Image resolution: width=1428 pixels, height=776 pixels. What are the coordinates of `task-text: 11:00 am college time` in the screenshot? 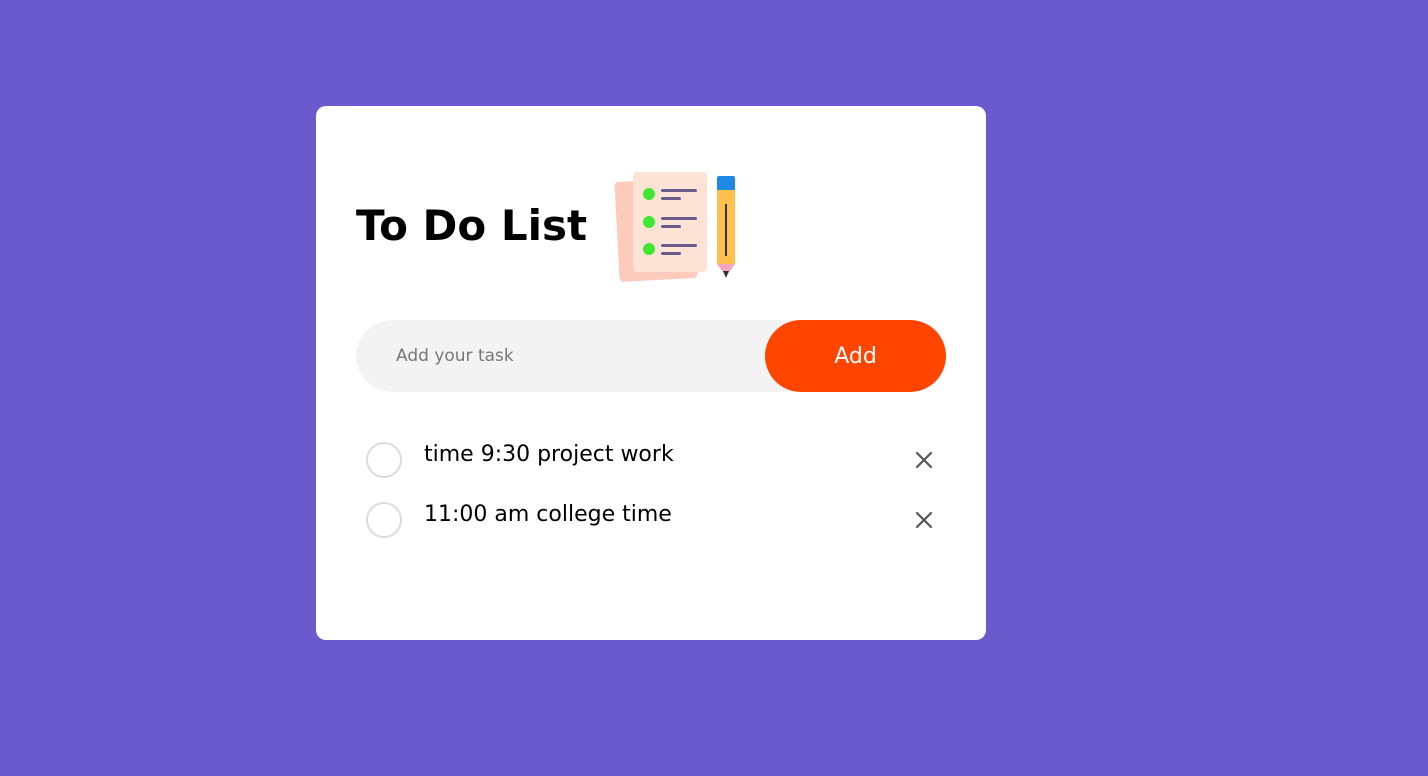 It's located at (548, 514).